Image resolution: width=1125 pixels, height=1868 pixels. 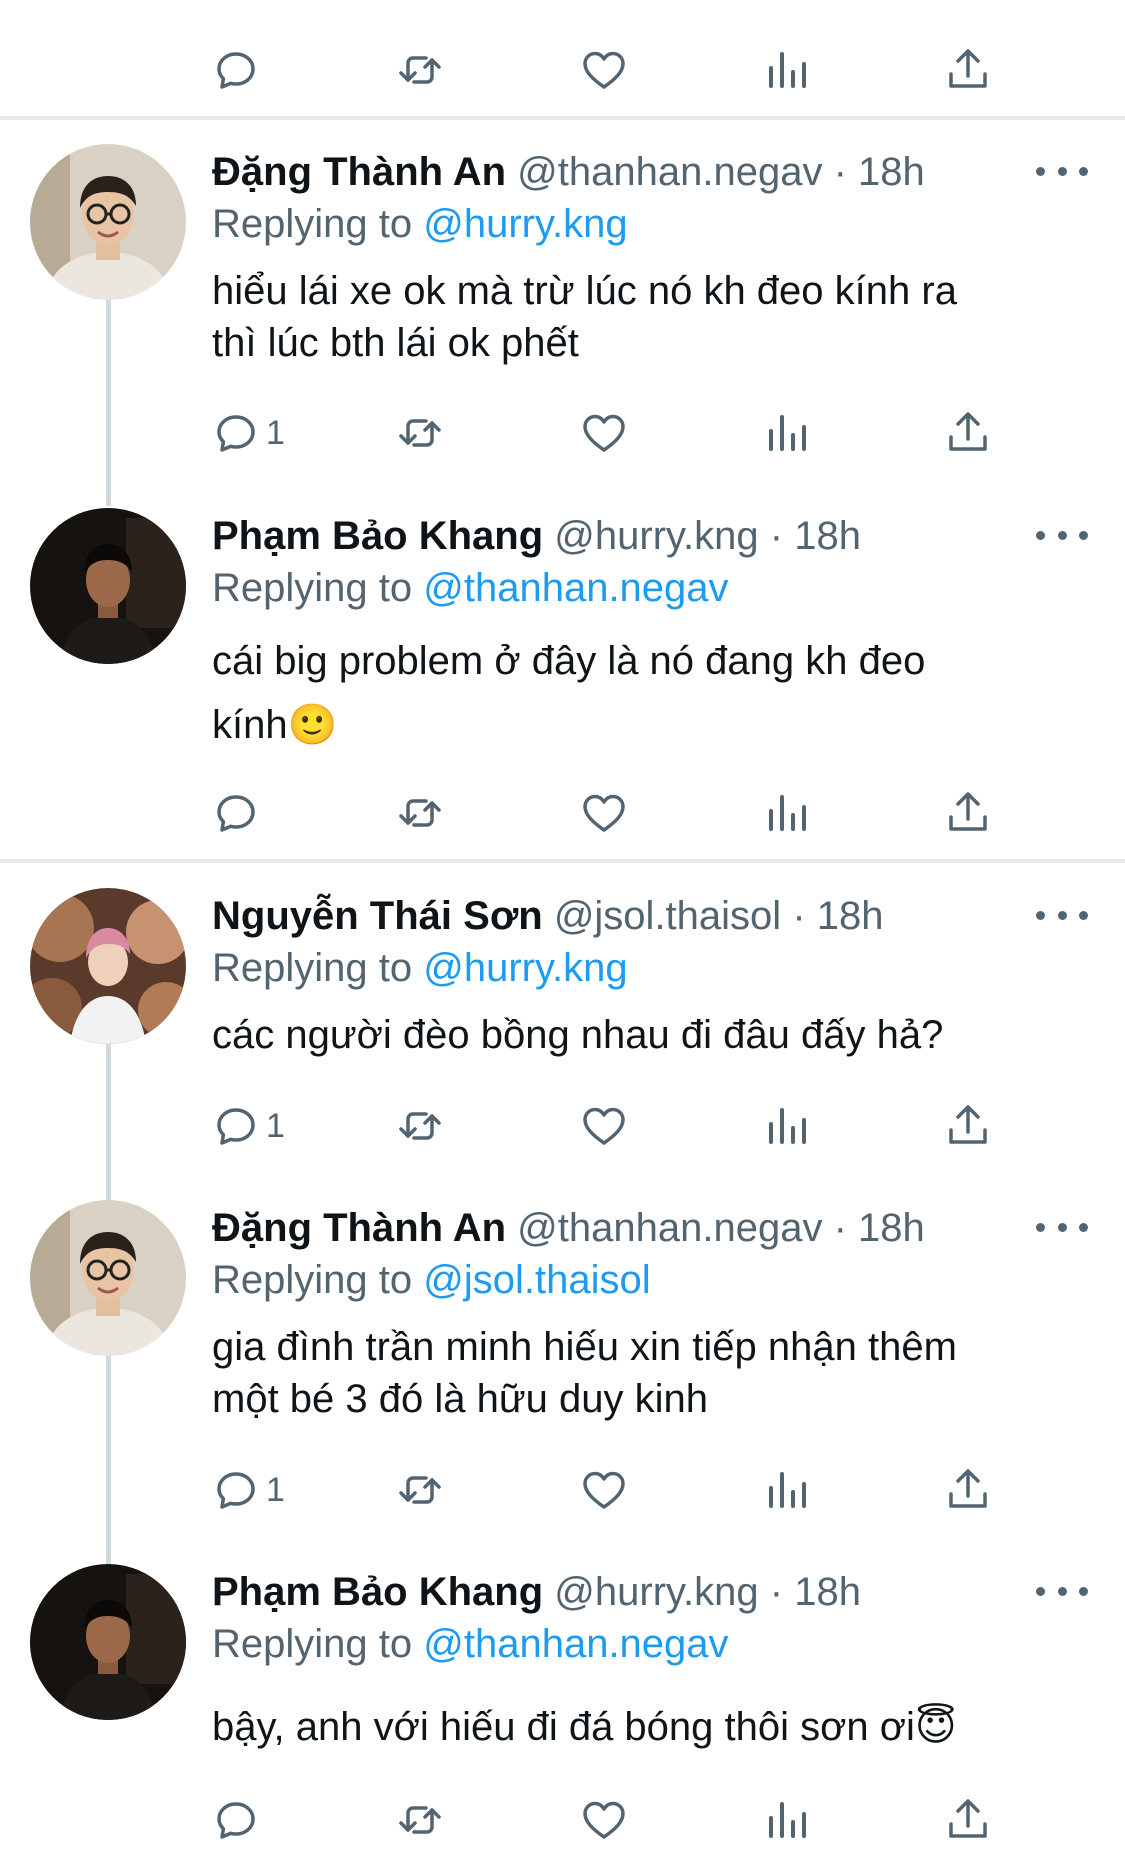 I want to click on tweet-header: Đặng Thành An @thanhan.negav · 18h, so click(x=568, y=172).